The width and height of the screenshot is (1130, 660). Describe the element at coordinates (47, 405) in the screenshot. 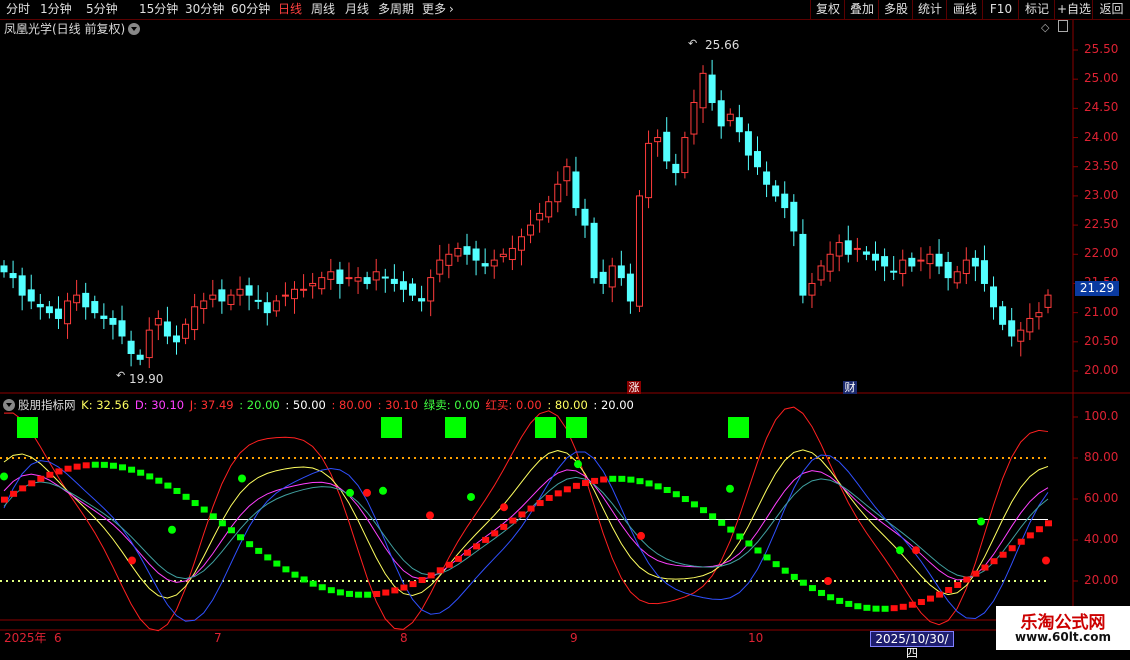

I see `indicator-name: 股朋指标网` at that location.